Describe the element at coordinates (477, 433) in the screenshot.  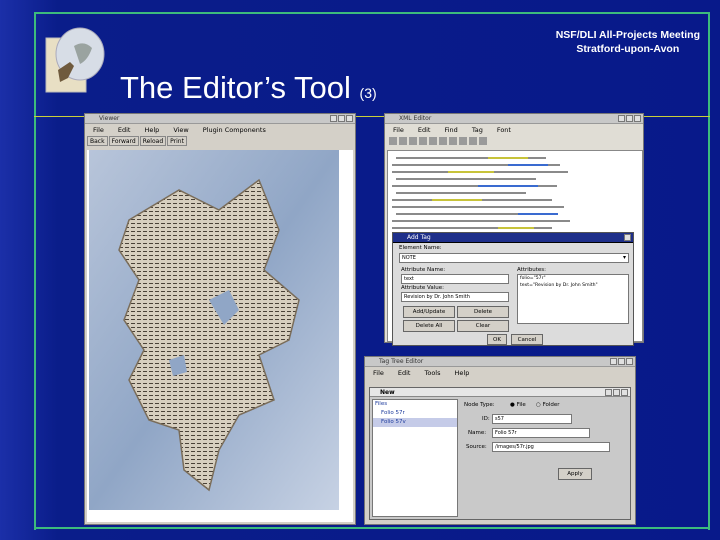
I see `name-label: Name:` at that location.